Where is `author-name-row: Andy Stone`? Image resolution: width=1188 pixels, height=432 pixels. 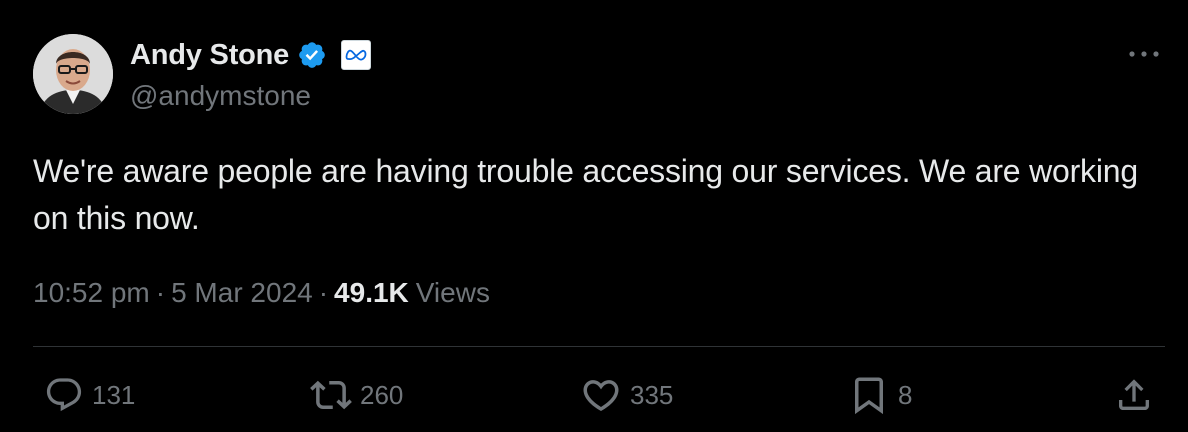 author-name-row: Andy Stone is located at coordinates (251, 55).